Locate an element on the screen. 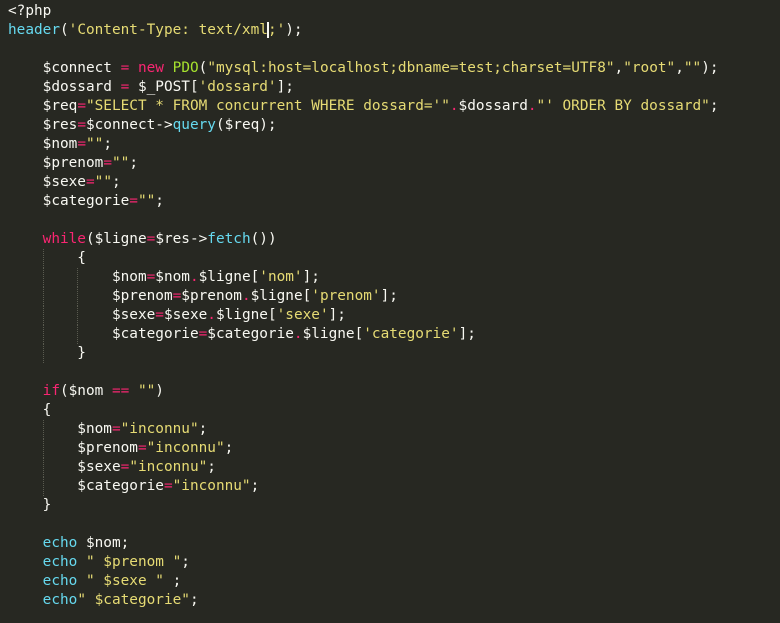  code-line: echo" $categorie"; is located at coordinates (394, 600).